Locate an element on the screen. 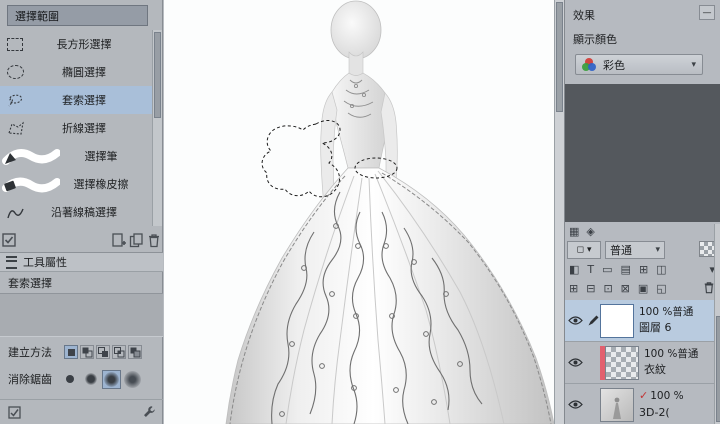 The height and width of the screenshot is (424, 720). rect-select-icon is located at coordinates (15, 44).